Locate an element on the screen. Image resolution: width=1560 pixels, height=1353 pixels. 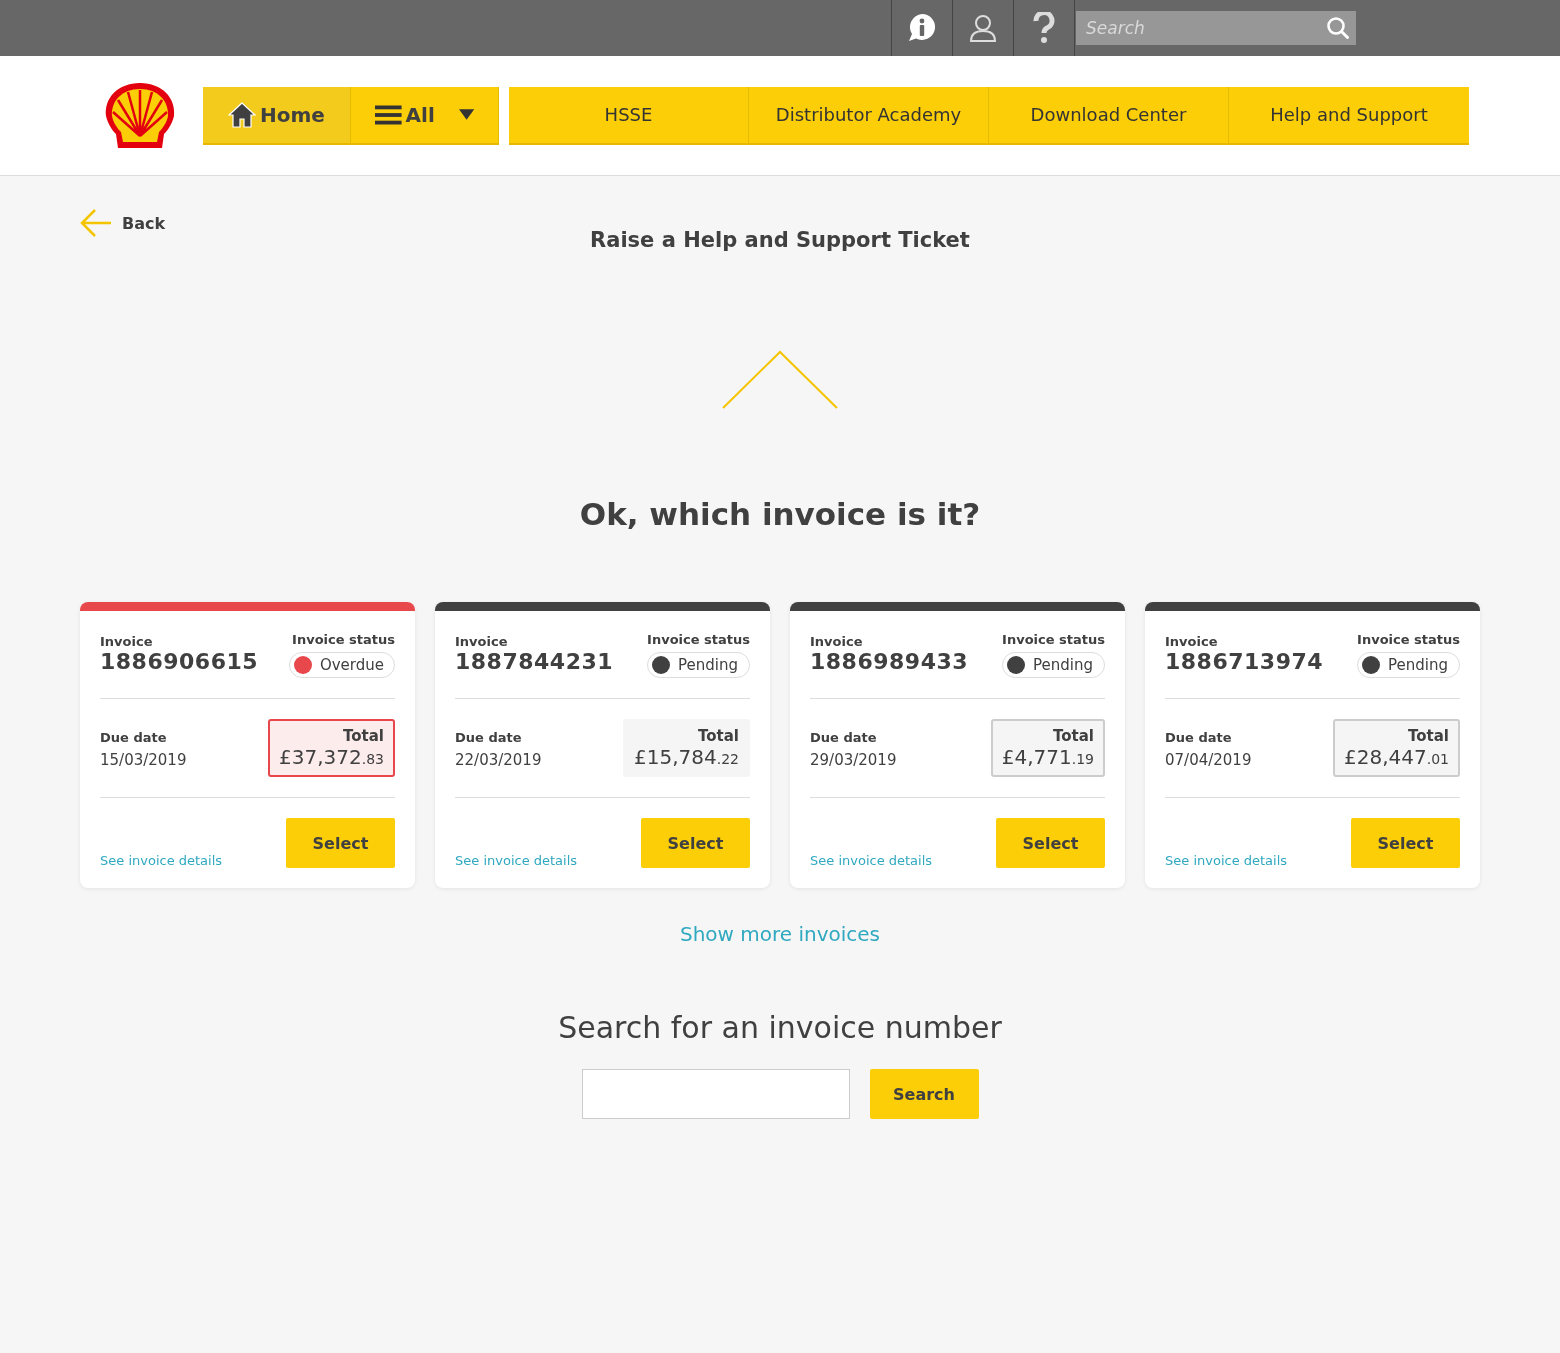
total-amount: £15,784.22 is located at coordinates (686, 757).